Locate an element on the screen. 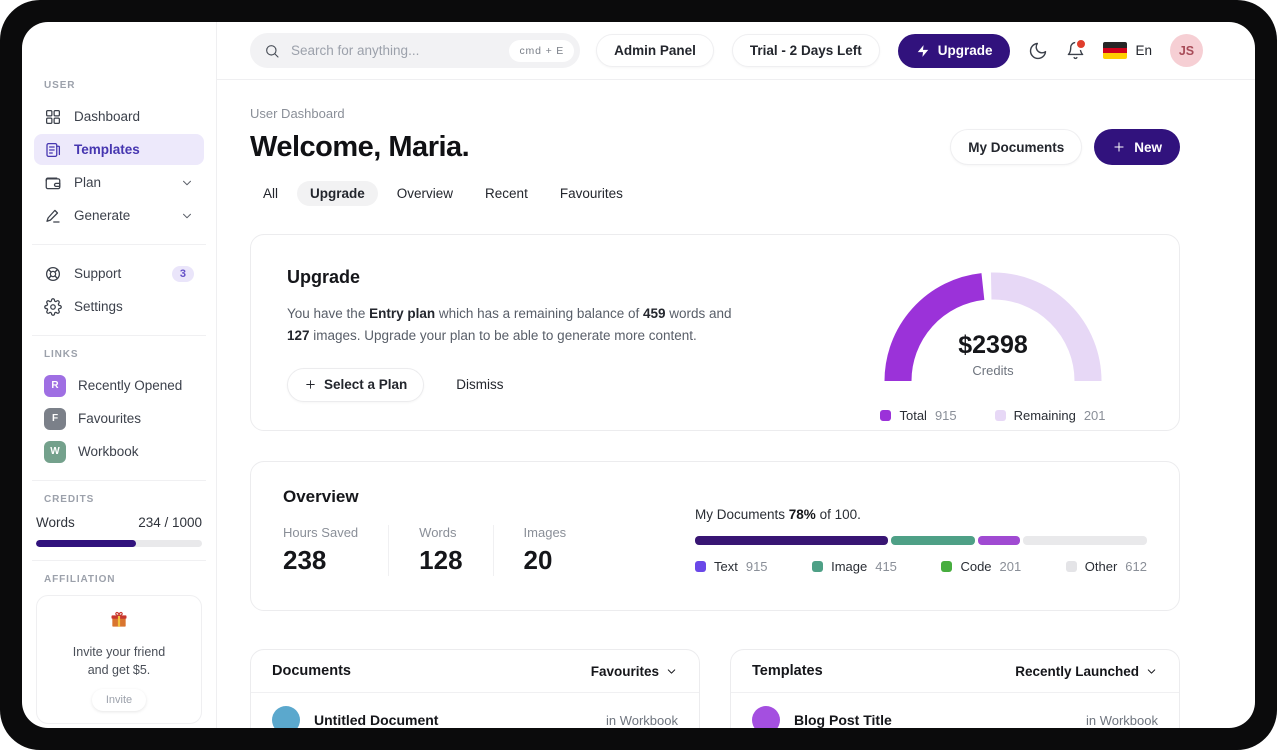  link-initial-badge: R is located at coordinates (55, 385).